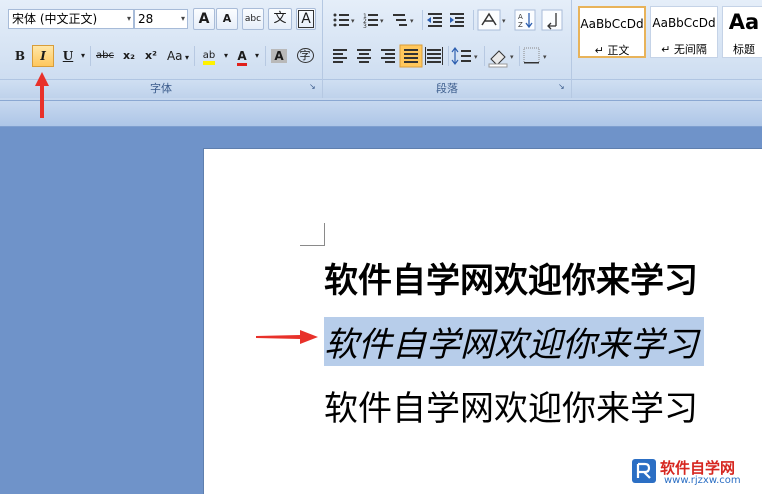  Describe the element at coordinates (744, 22) in the screenshot. I see `style-sample: Aa` at that location.